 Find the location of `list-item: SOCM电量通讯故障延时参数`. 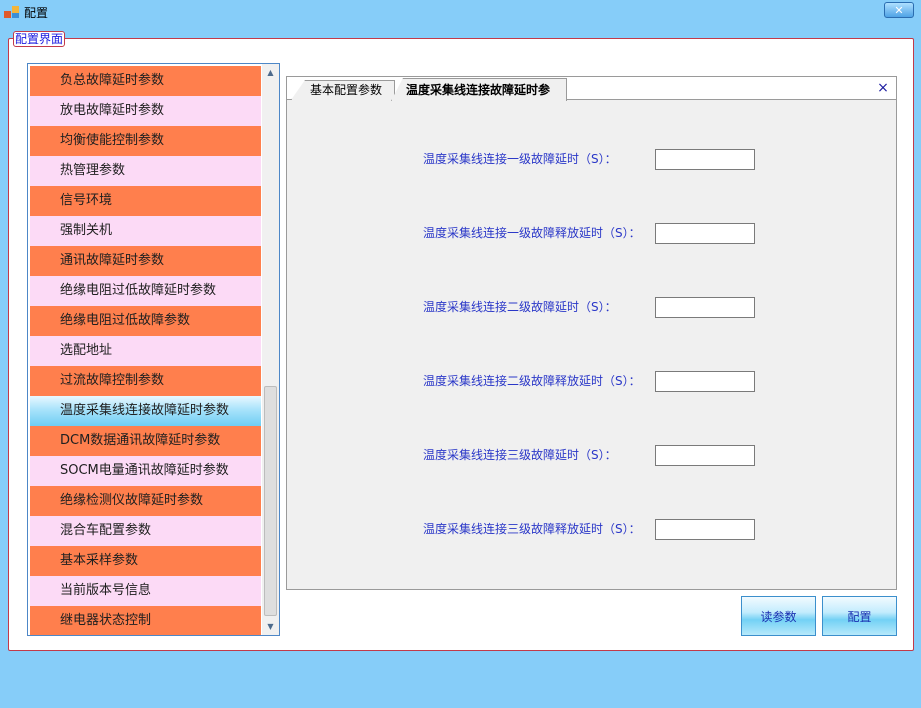

list-item: SOCM电量通讯故障延时参数 is located at coordinates (145, 471).